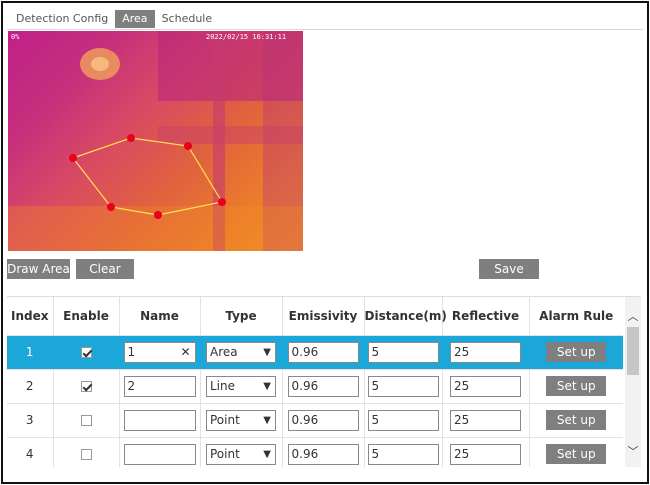  What do you see at coordinates (509, 269) in the screenshot?
I see `save-button: Save` at bounding box center [509, 269].